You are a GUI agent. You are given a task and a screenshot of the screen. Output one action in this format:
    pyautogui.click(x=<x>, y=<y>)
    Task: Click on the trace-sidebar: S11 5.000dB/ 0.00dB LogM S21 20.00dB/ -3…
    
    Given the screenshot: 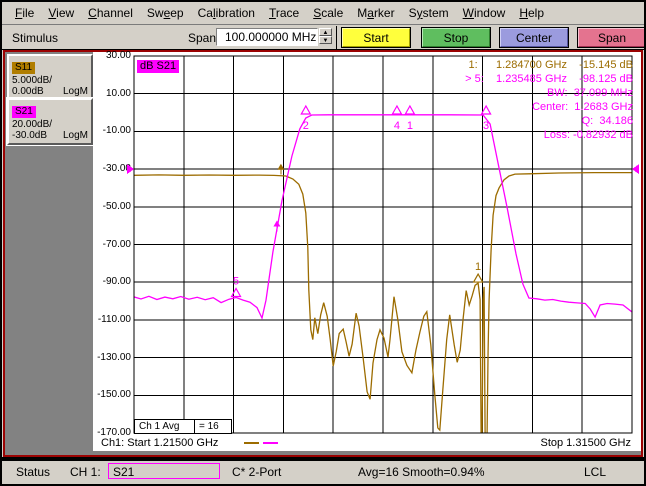 What is the action you would take?
    pyautogui.click(x=49, y=253)
    